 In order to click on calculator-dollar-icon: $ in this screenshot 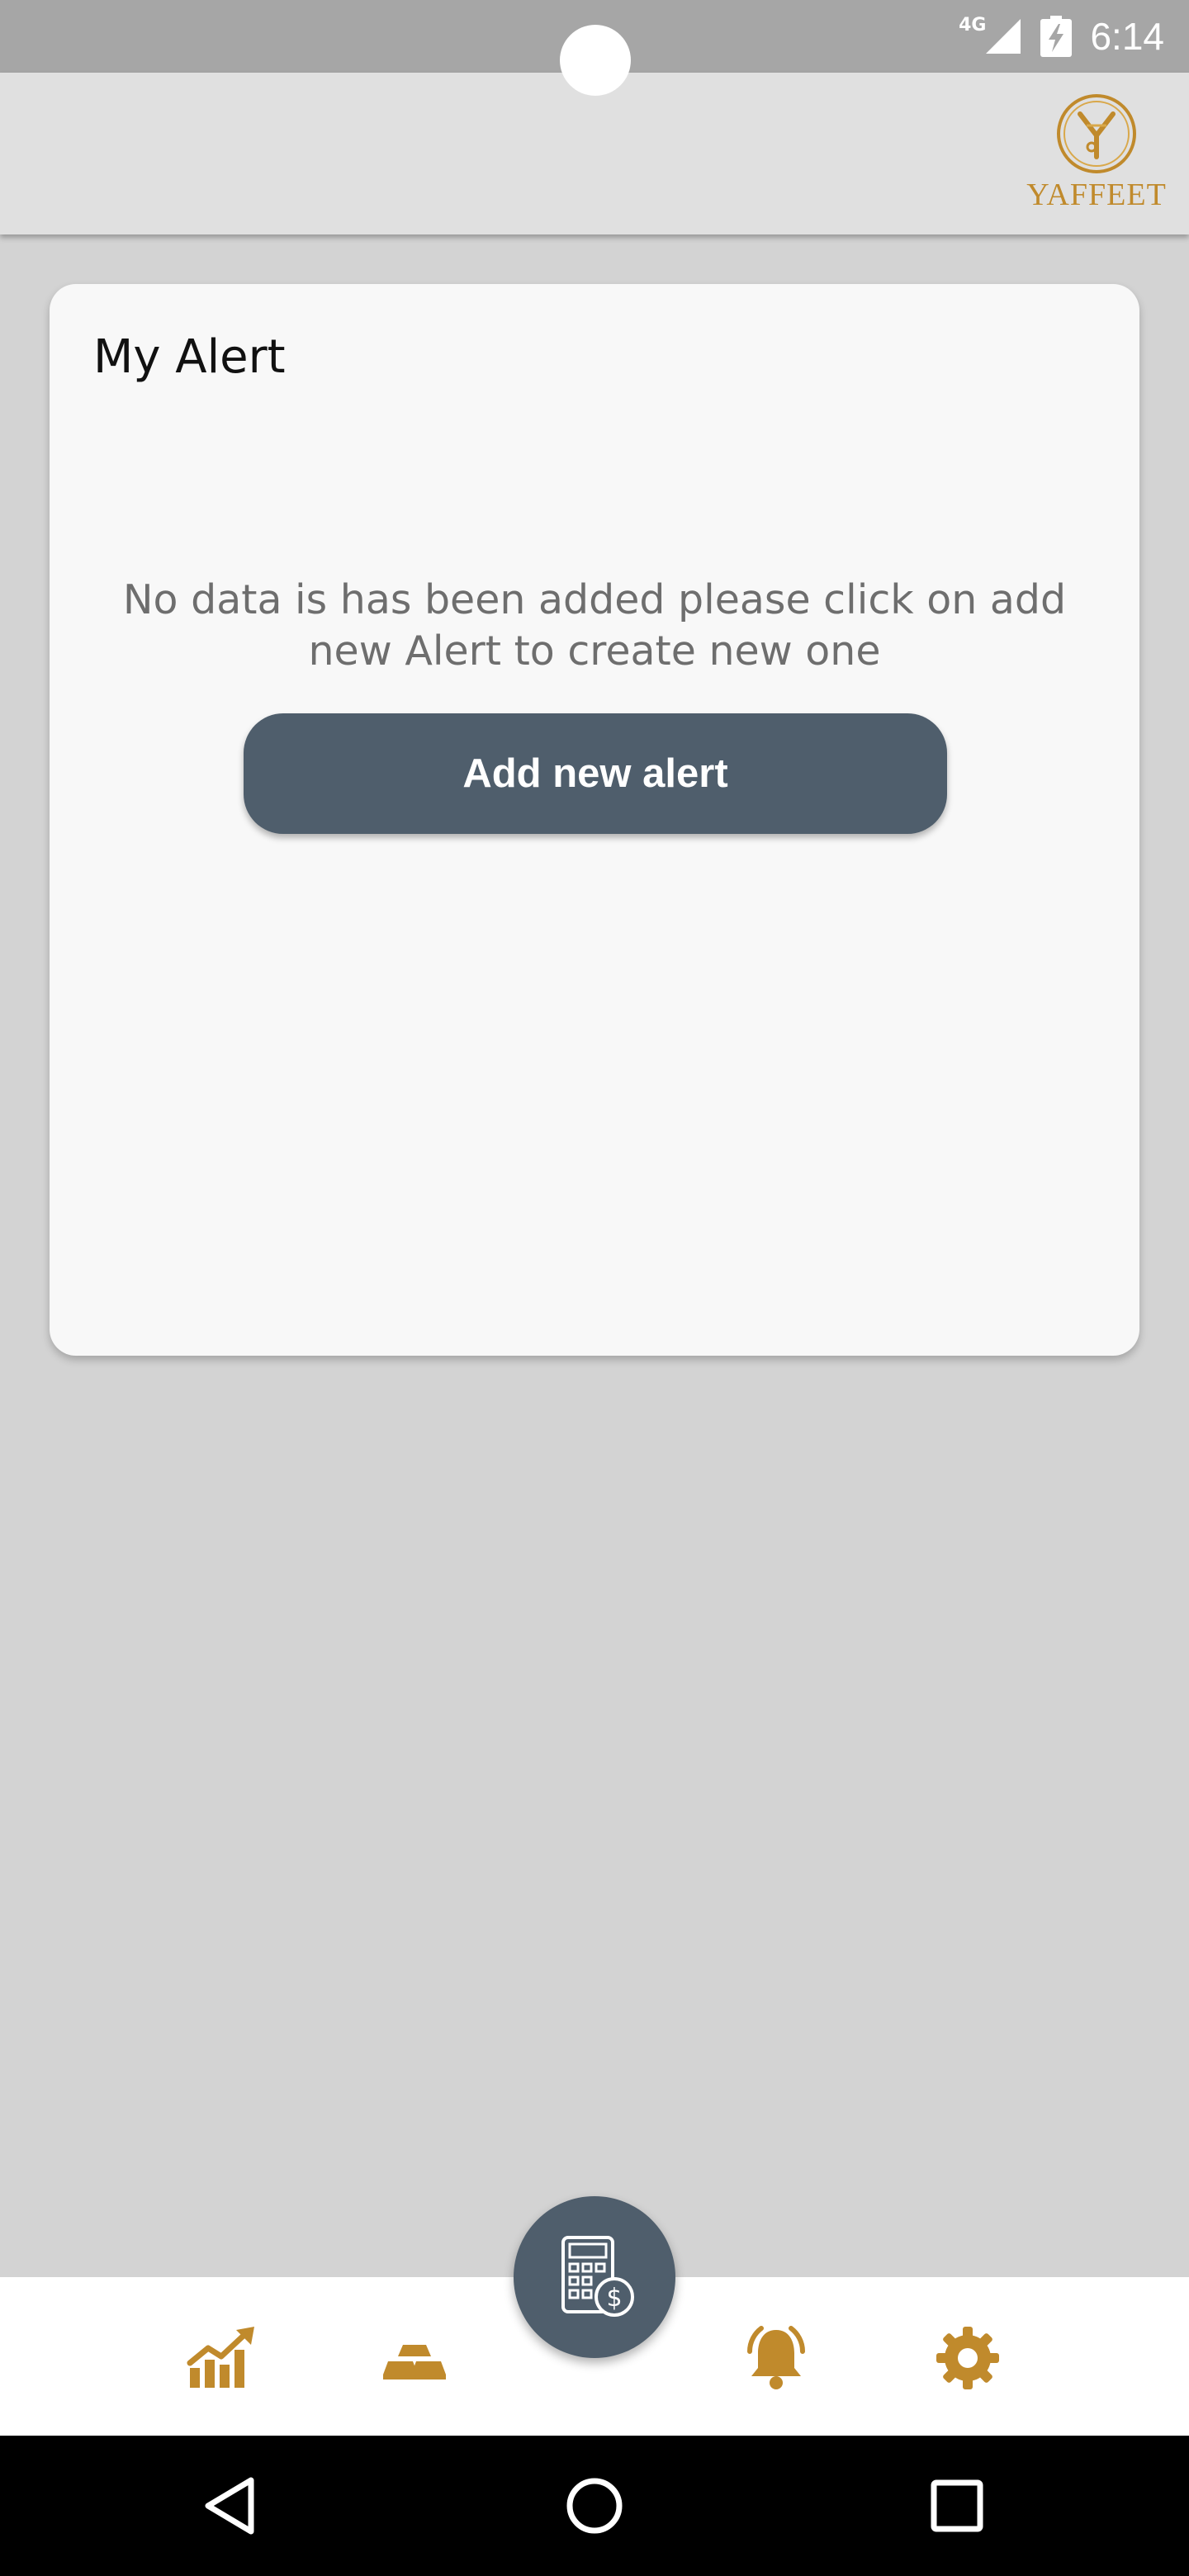, I will do `click(597, 2276)`.